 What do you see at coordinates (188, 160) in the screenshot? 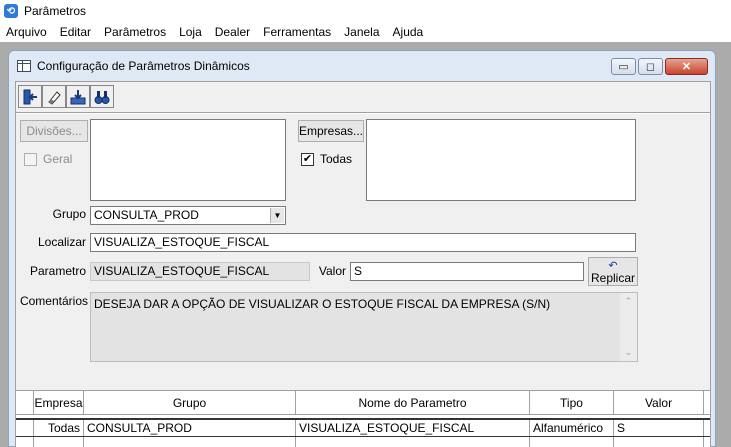
I see `divisoes-listbox` at bounding box center [188, 160].